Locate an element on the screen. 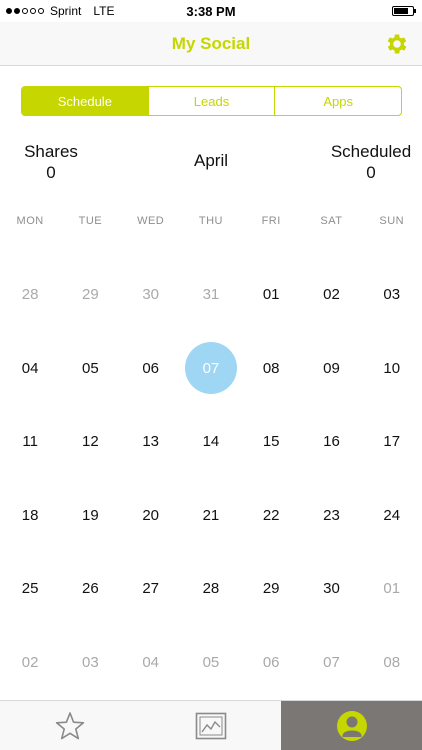 Image resolution: width=422 pixels, height=750 pixels. star-icon is located at coordinates (70, 725).